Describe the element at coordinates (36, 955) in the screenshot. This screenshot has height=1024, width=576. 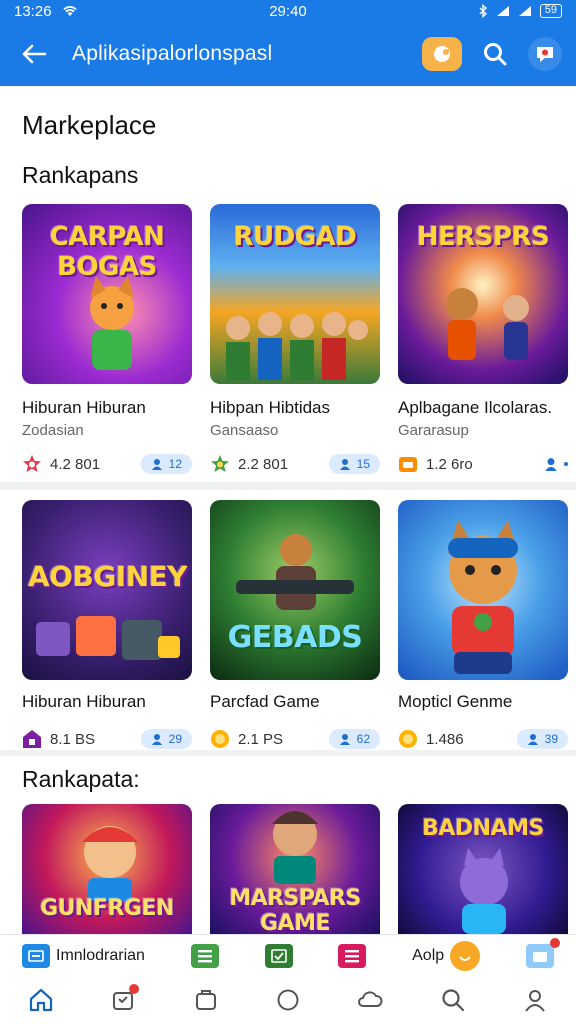
I see `window-icon` at that location.